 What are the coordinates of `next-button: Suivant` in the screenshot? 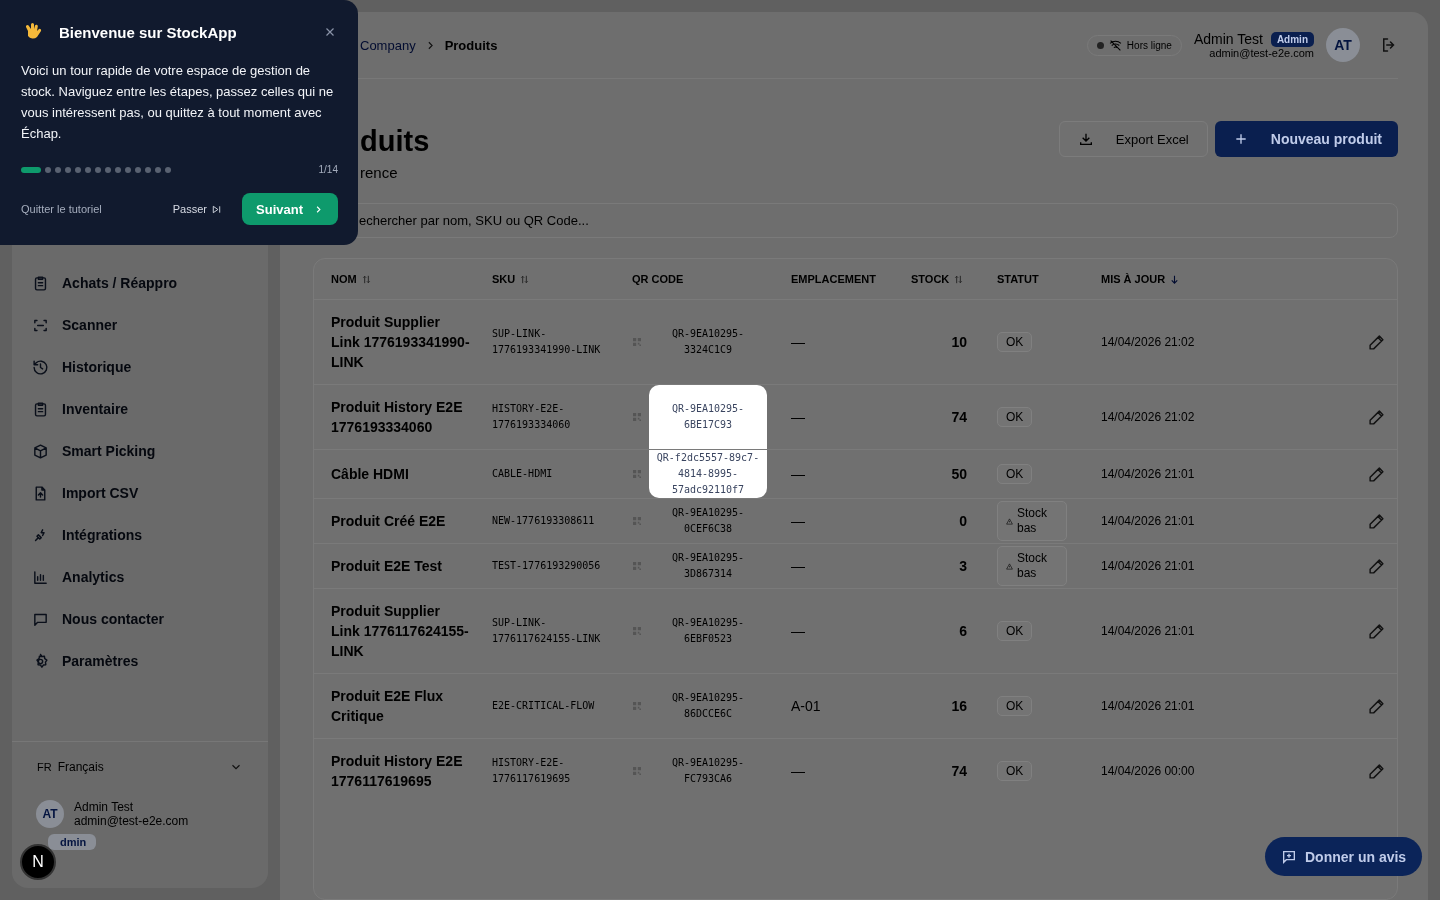 It's located at (290, 209).